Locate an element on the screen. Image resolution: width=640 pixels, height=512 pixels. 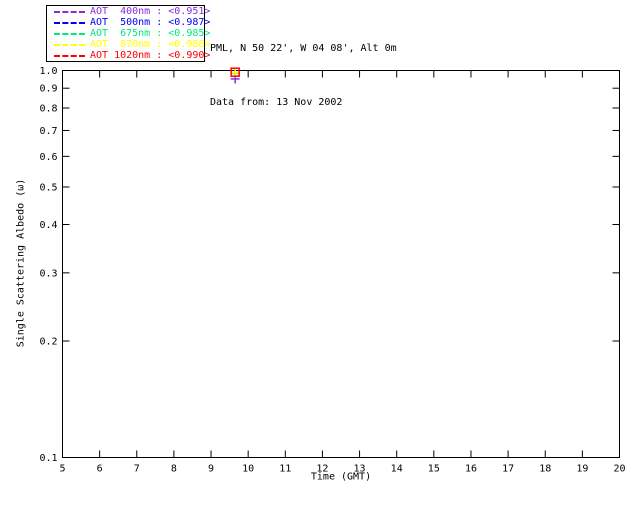
legend-entry: AOT 675nm : <0.985> is located at coordinates (128, 33).